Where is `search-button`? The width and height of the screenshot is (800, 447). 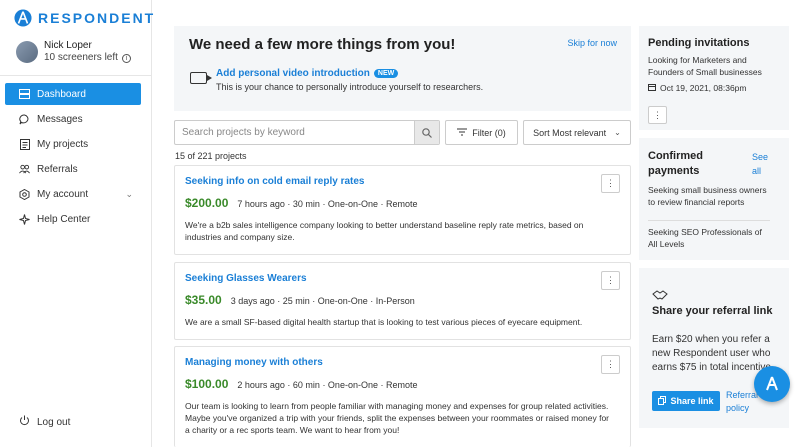 search-button is located at coordinates (426, 132).